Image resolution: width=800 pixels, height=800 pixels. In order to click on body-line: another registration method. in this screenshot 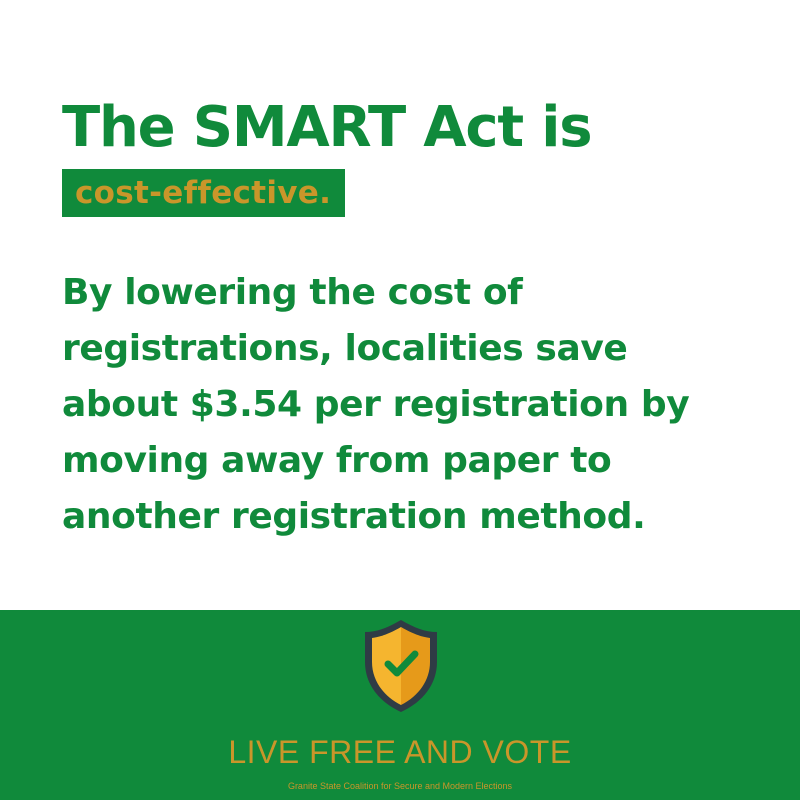, I will do `click(354, 516)`.